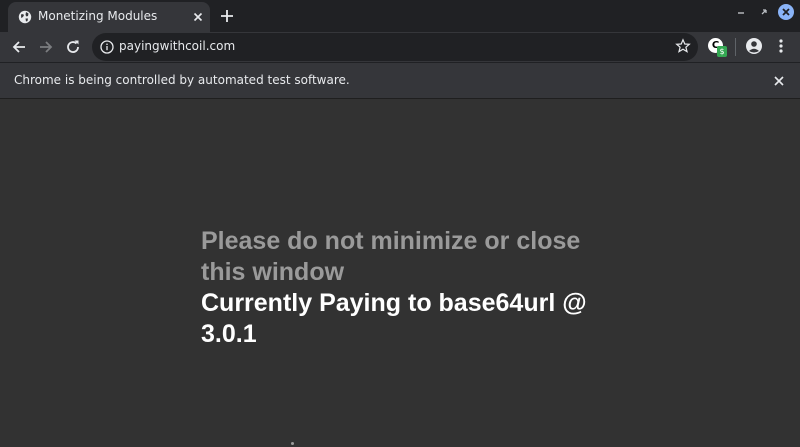  Describe the element at coordinates (400, 16) in the screenshot. I see `tab-strip: Monetizing Modules` at that location.